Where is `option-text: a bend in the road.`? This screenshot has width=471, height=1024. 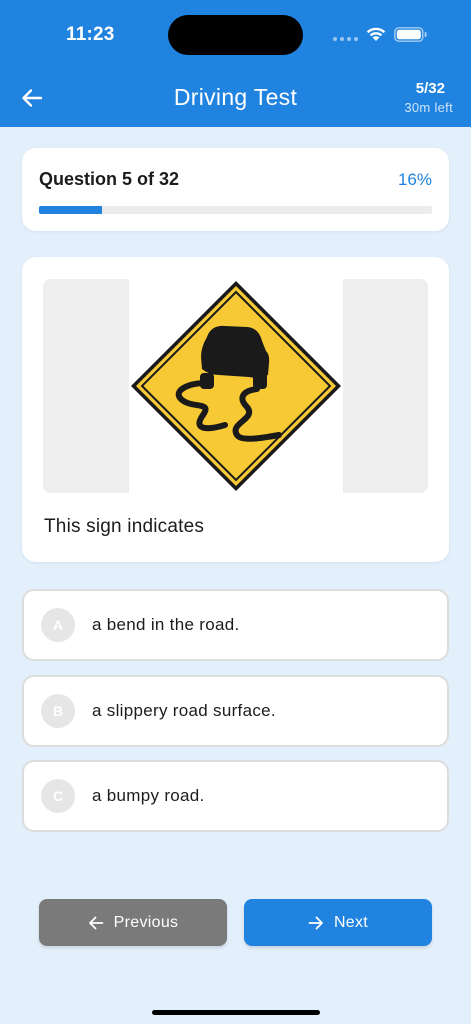
option-text: a bend in the road. is located at coordinates (166, 624).